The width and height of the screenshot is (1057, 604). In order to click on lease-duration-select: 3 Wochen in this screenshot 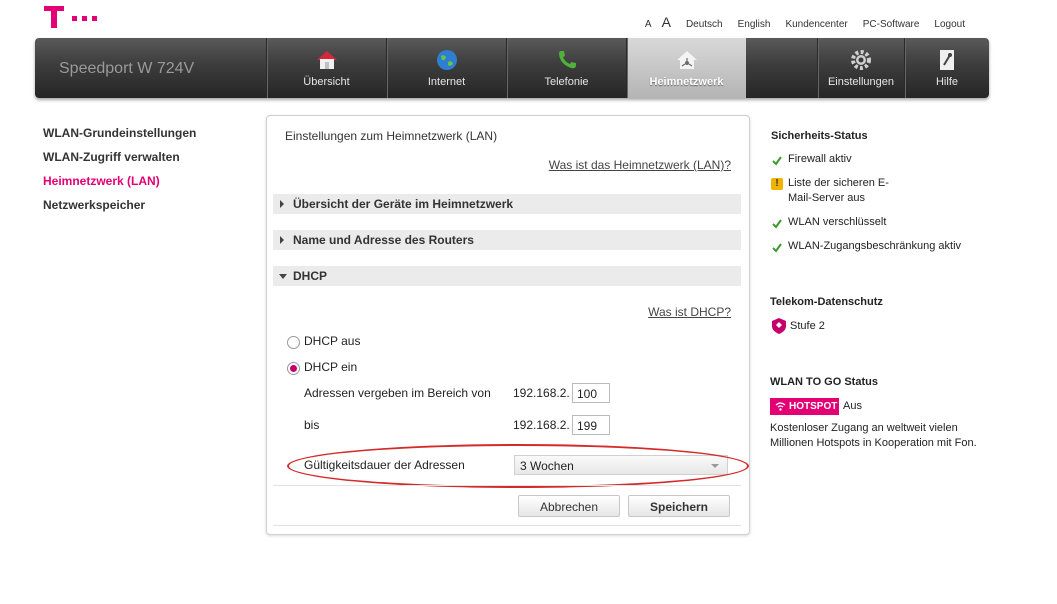, I will do `click(621, 465)`.